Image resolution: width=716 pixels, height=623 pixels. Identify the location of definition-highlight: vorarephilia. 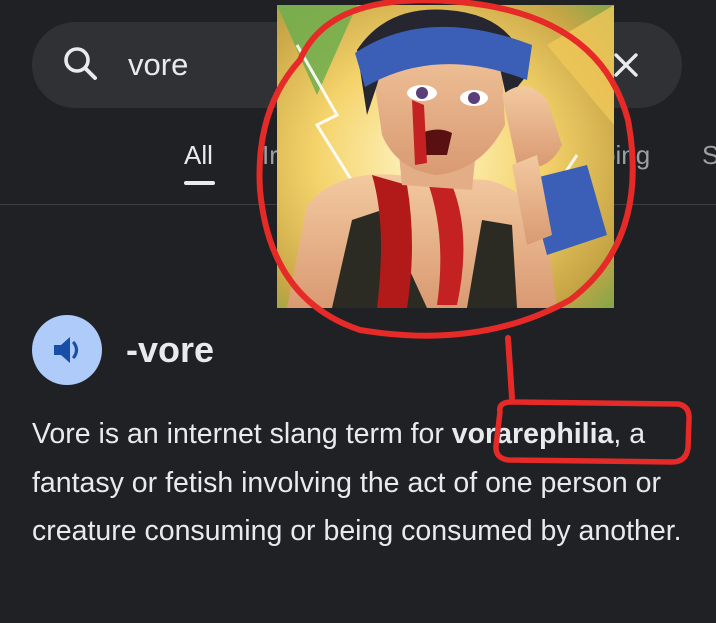
(532, 434).